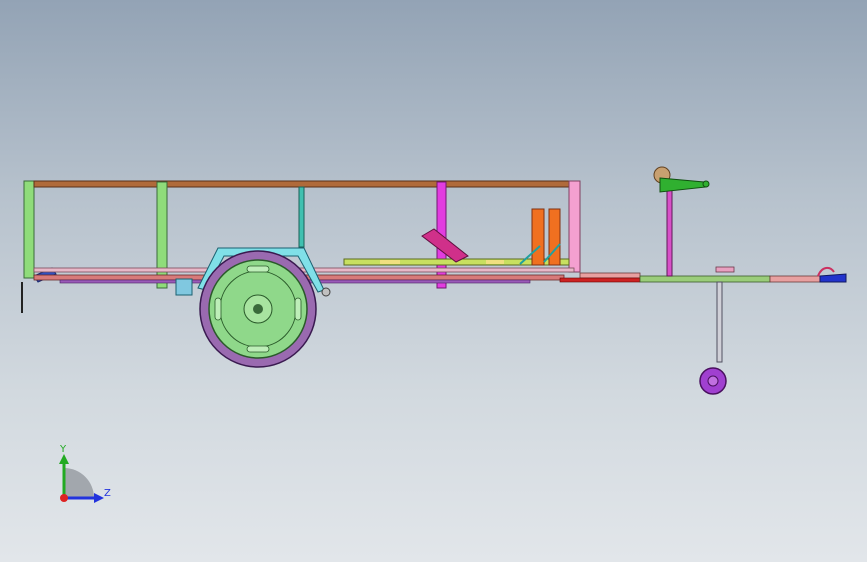  Describe the element at coordinates (326, 292) in the screenshot. I see `shock-mount` at that location.